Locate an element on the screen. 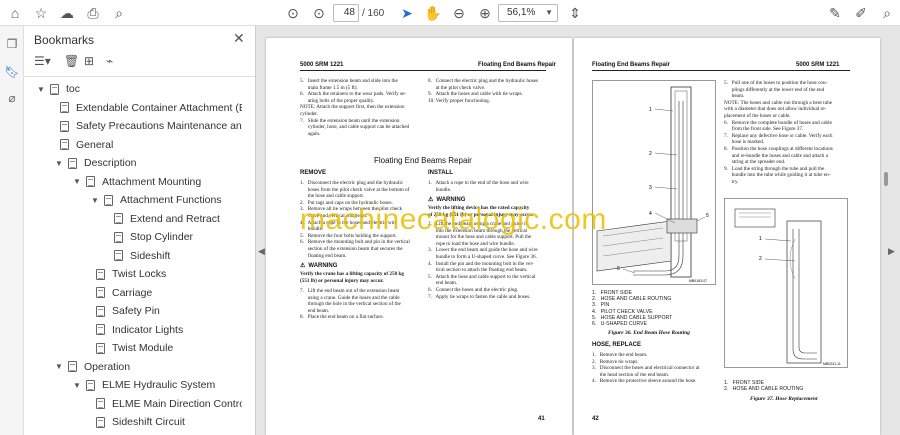  zoom-level-value: 56,1% is located at coordinates (521, 12).